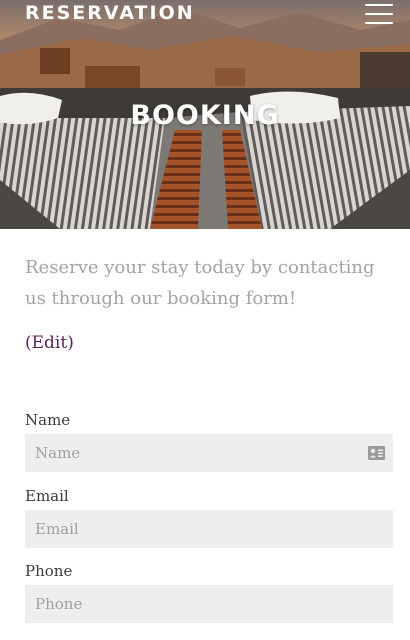  I want to click on email-label: Email, so click(47, 496).